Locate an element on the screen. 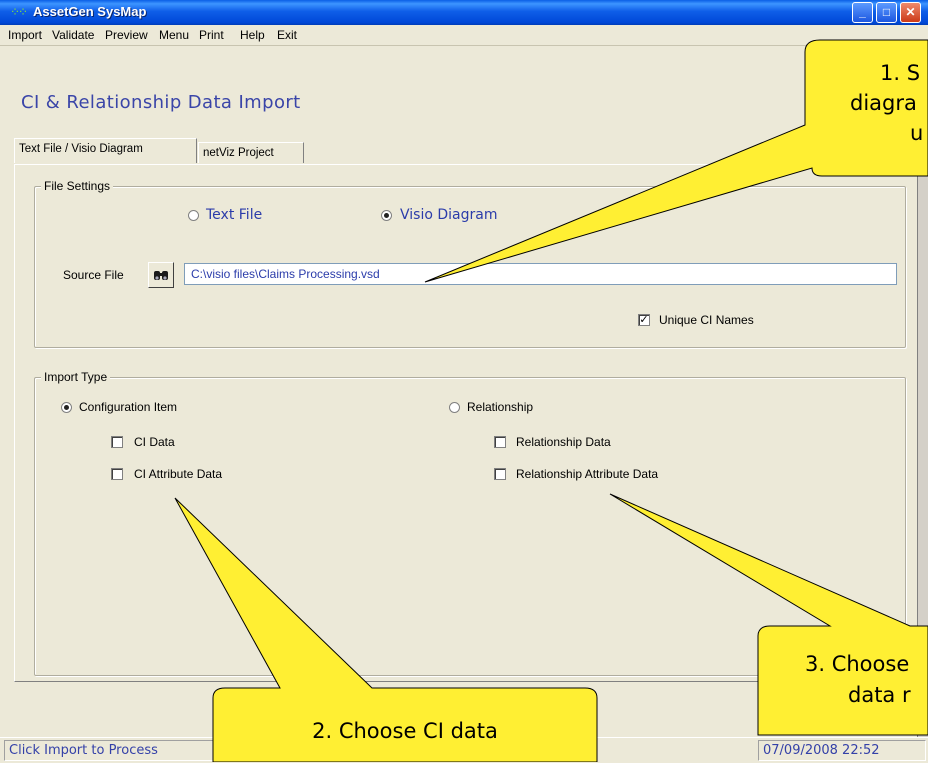 The width and height of the screenshot is (928, 763). tab-text-file-visio: Text File / Visio Diagram is located at coordinates (105, 150).